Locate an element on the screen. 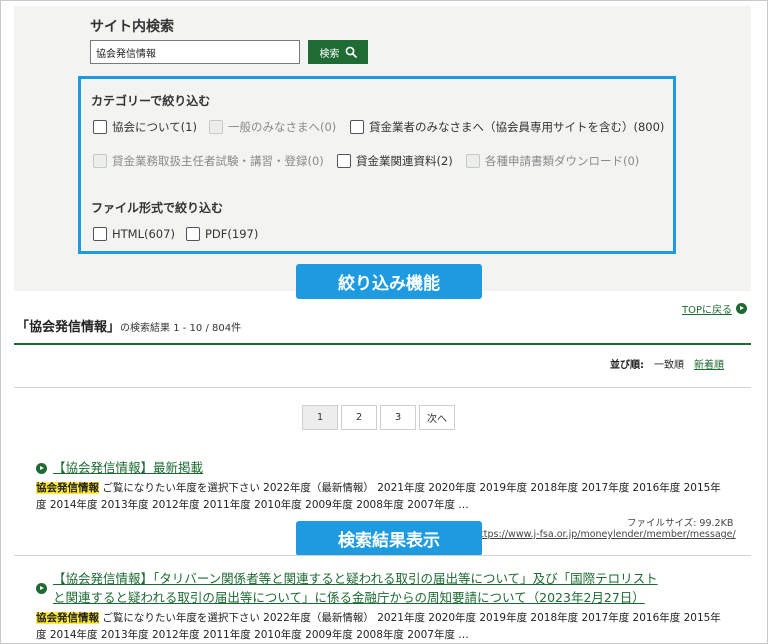  results-query: 協会発信情報 is located at coordinates (68, 327).